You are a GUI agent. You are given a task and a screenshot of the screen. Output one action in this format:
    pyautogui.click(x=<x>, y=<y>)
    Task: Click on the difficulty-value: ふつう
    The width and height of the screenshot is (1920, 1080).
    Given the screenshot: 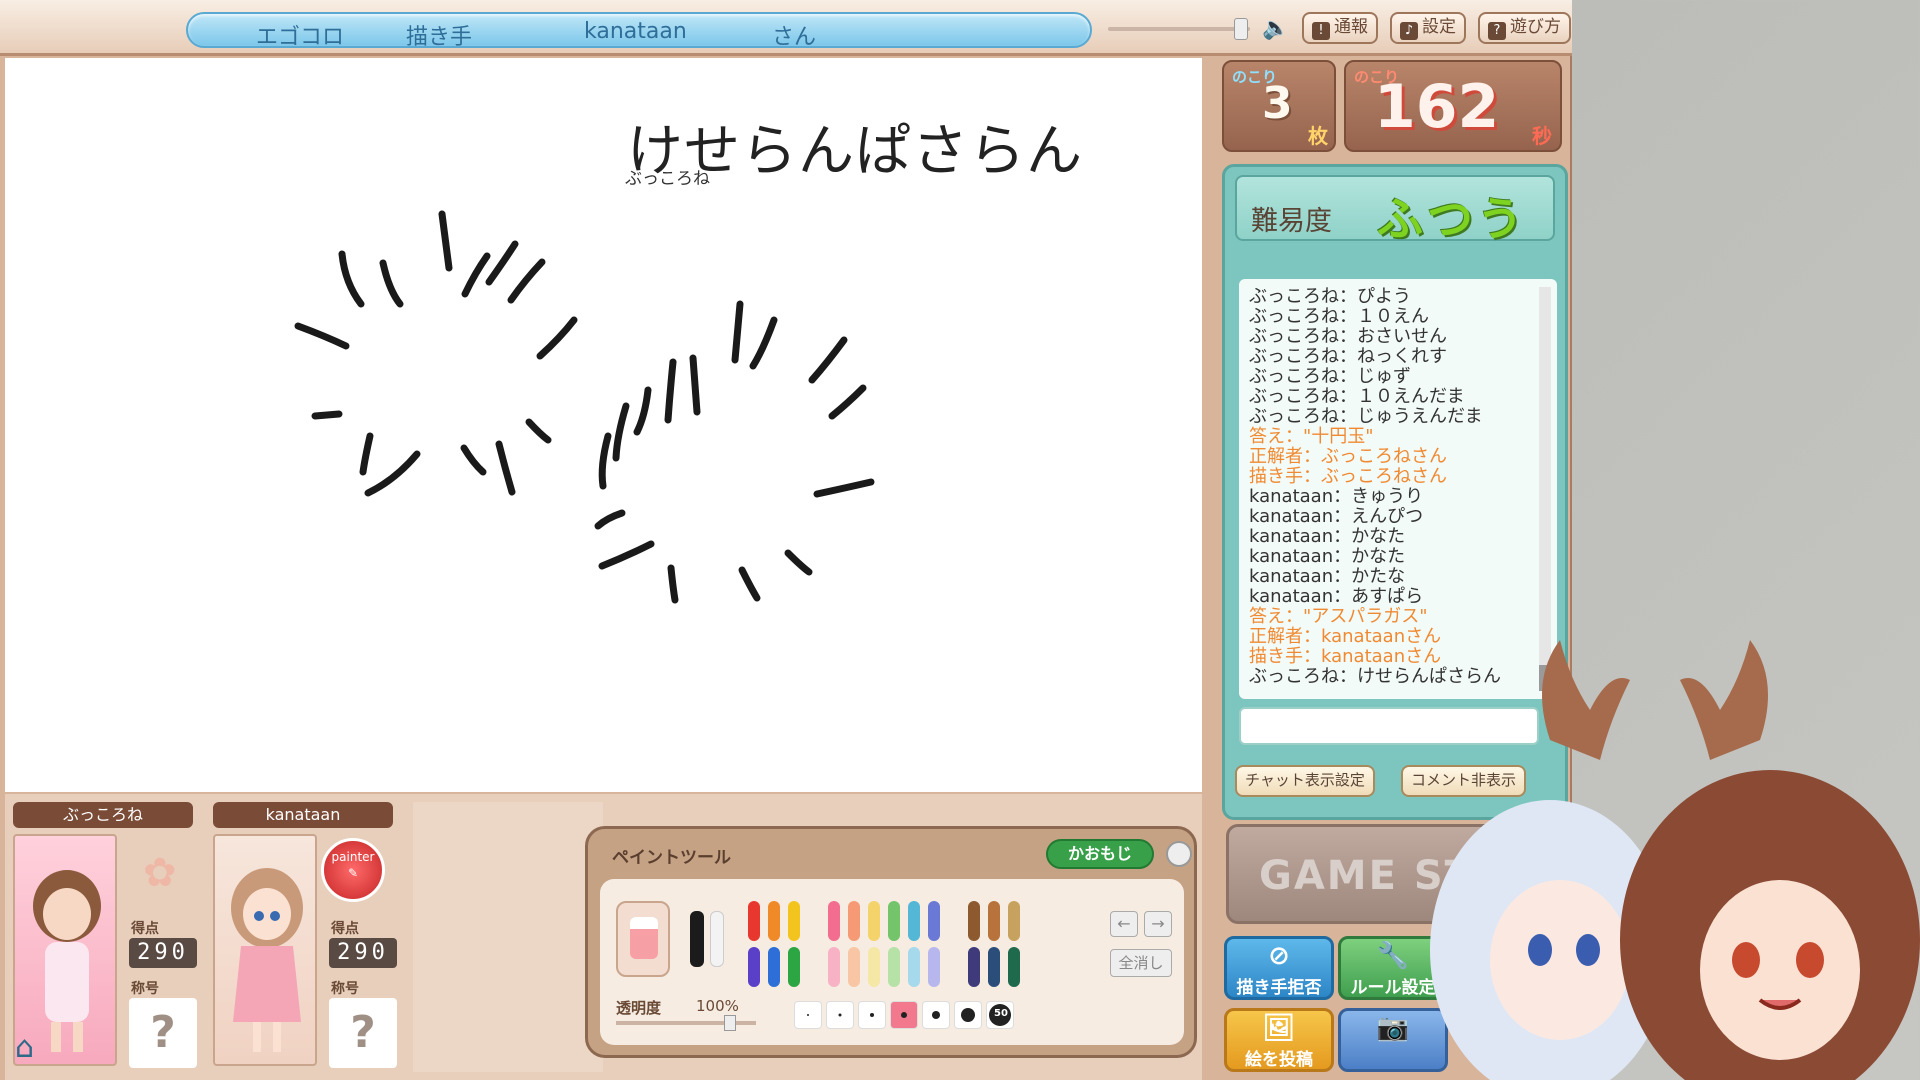 What is the action you would take?
    pyautogui.click(x=1452, y=219)
    